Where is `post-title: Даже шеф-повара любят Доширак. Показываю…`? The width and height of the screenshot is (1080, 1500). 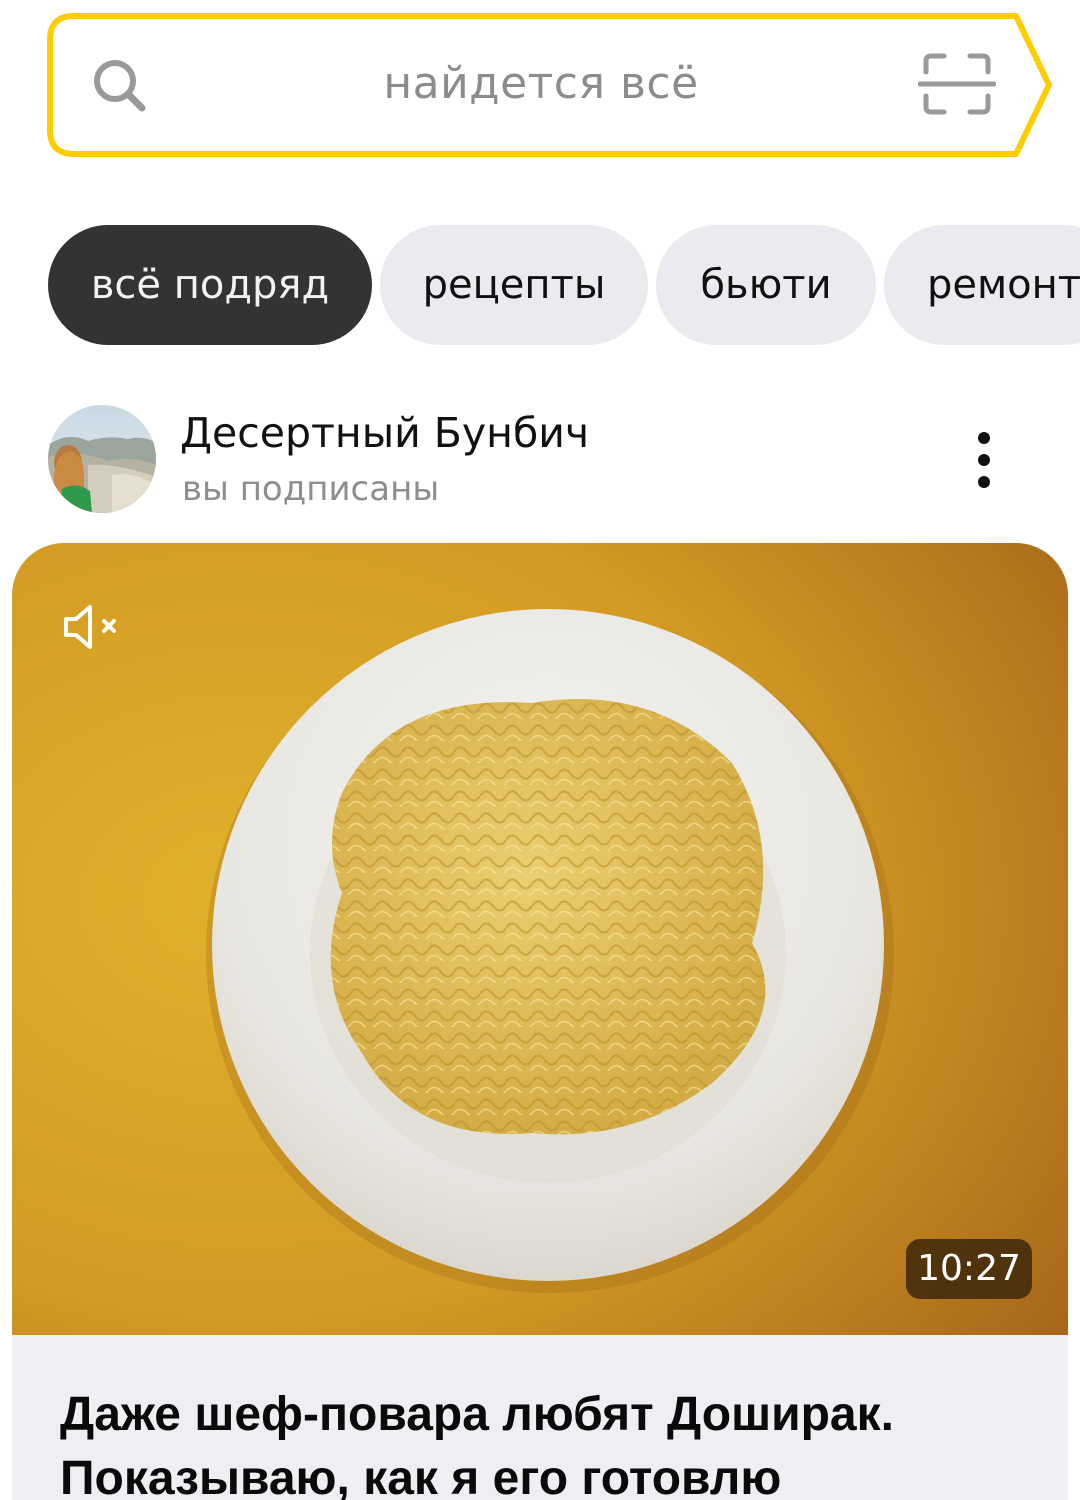
post-title: Даже шеф-повара любят Доширак. Показываю… is located at coordinates (550, 1441).